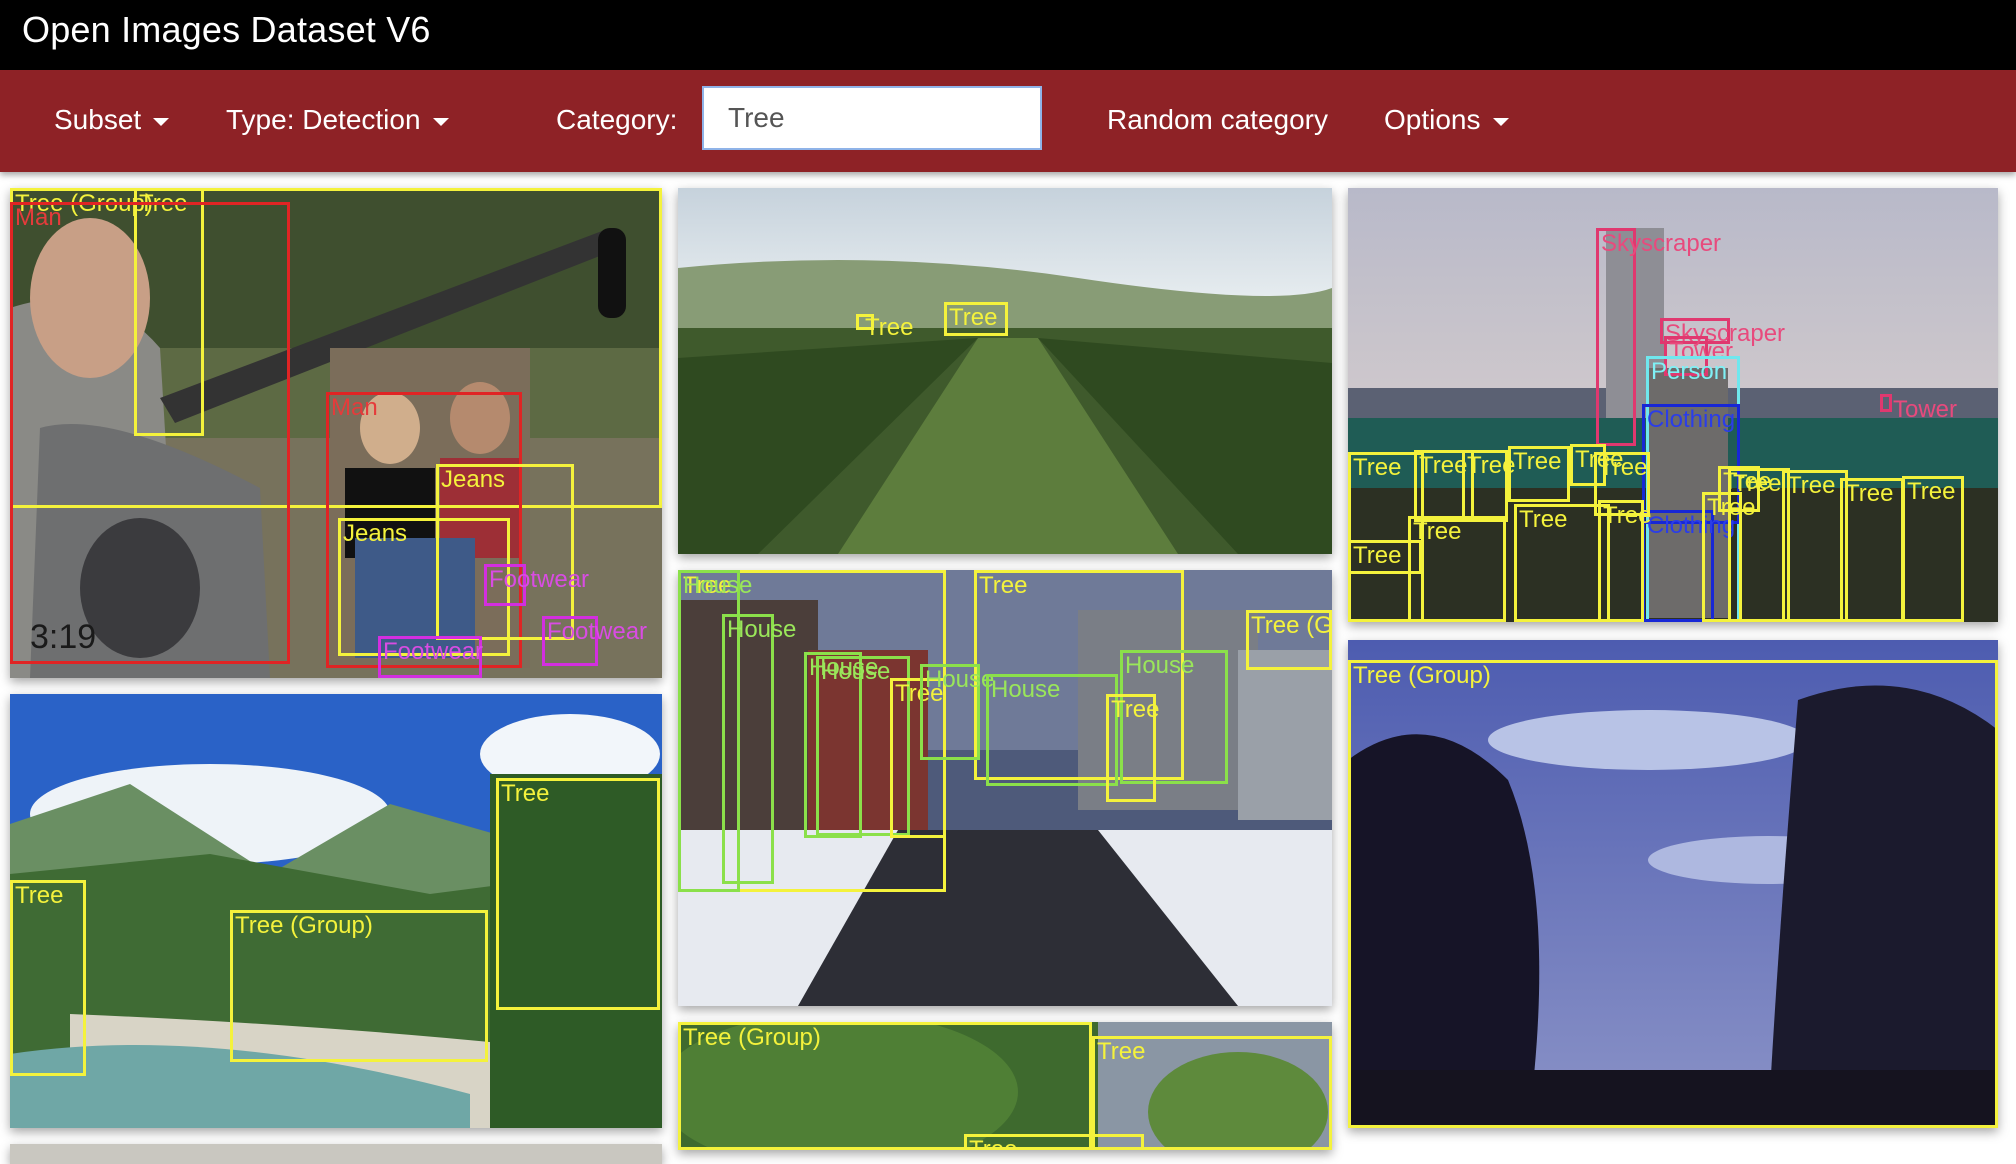 The image size is (2016, 1164). I want to click on subset-dropdown: Subset, so click(112, 120).